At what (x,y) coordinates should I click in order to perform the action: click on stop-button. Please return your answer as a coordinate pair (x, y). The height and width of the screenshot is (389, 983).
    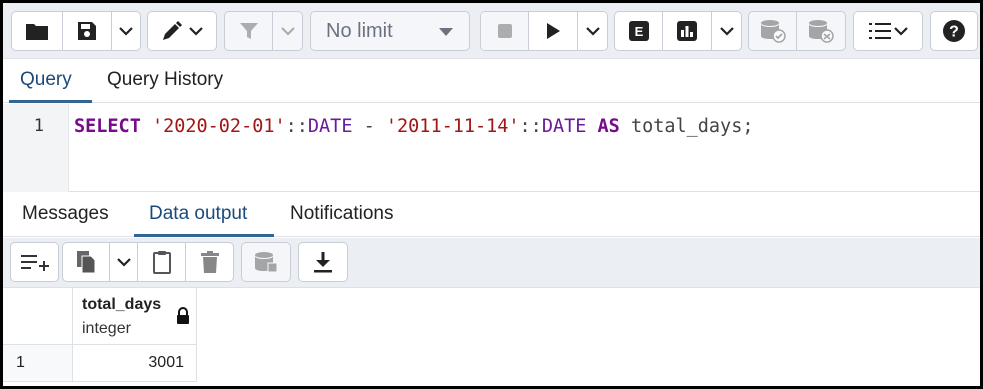
    Looking at the image, I should click on (505, 31).